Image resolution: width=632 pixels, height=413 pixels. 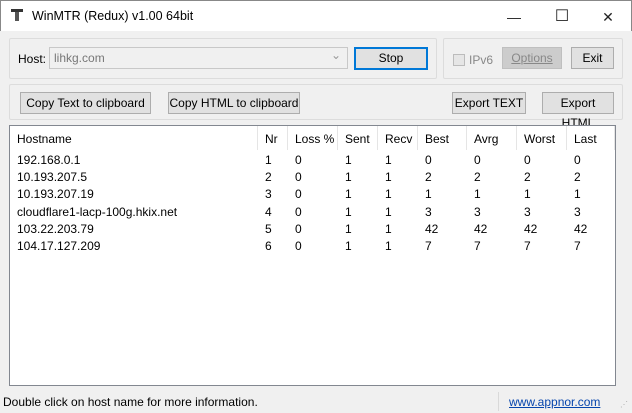 What do you see at coordinates (55, 228) in the screenshot?
I see `table-cell: 103.22.203.79` at bounding box center [55, 228].